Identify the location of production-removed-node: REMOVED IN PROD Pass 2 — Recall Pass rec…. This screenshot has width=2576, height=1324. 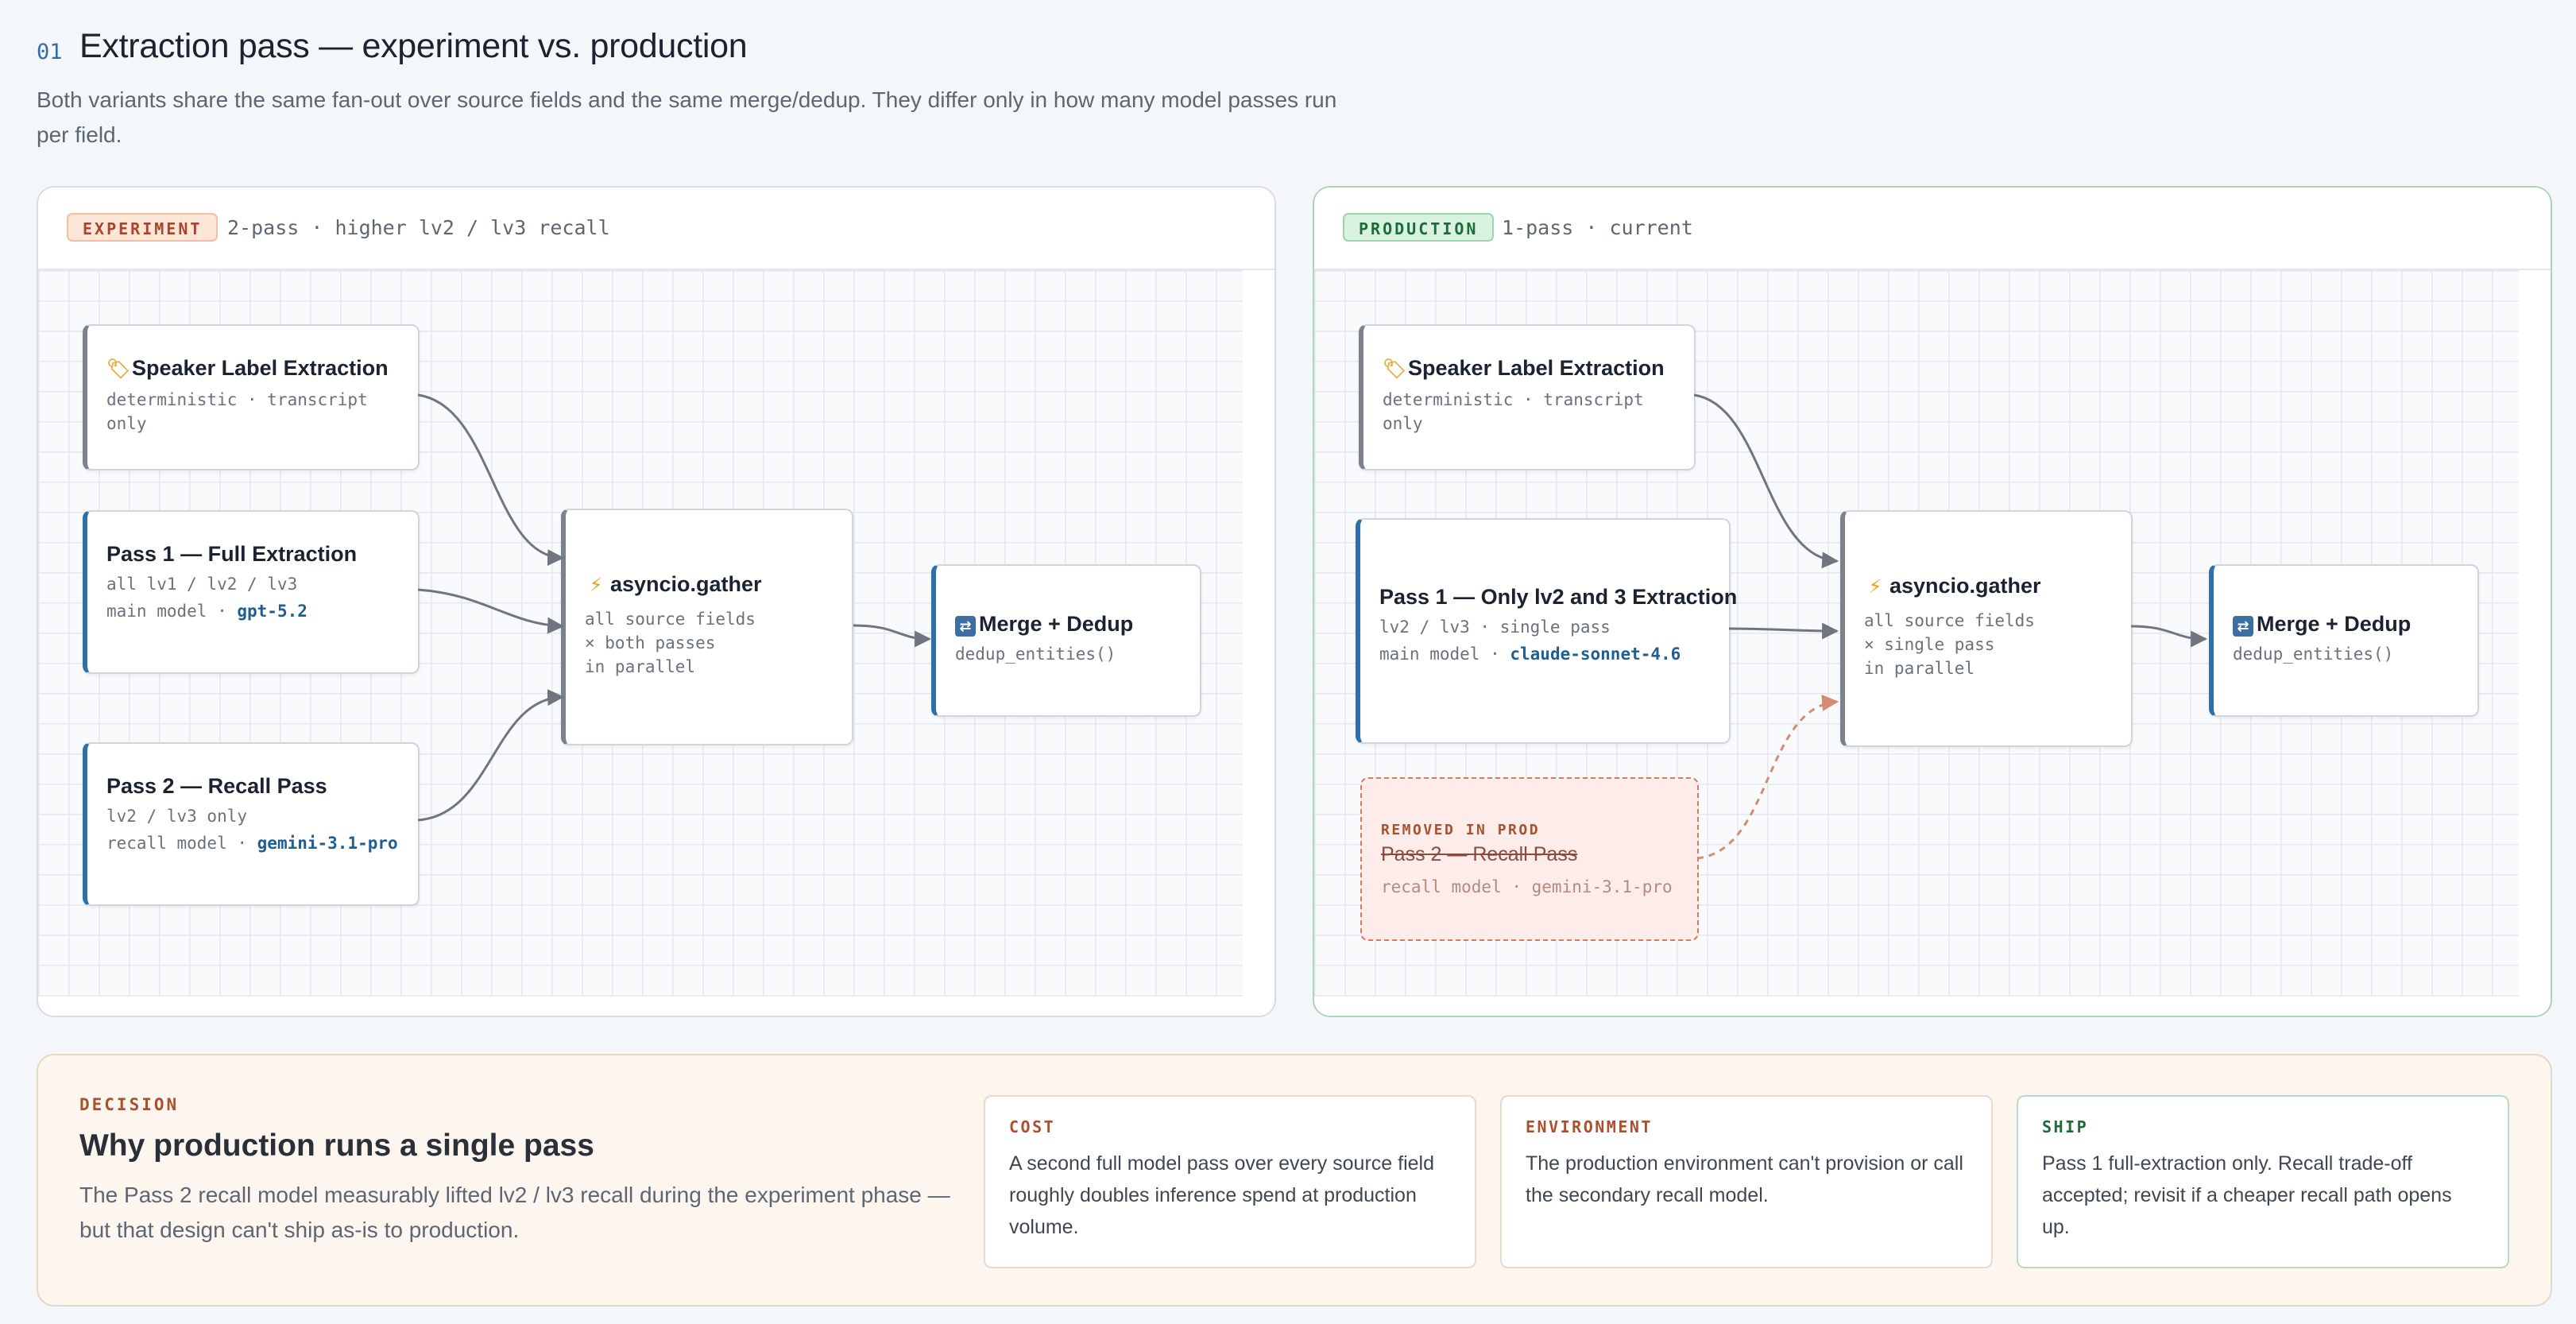
(1530, 859).